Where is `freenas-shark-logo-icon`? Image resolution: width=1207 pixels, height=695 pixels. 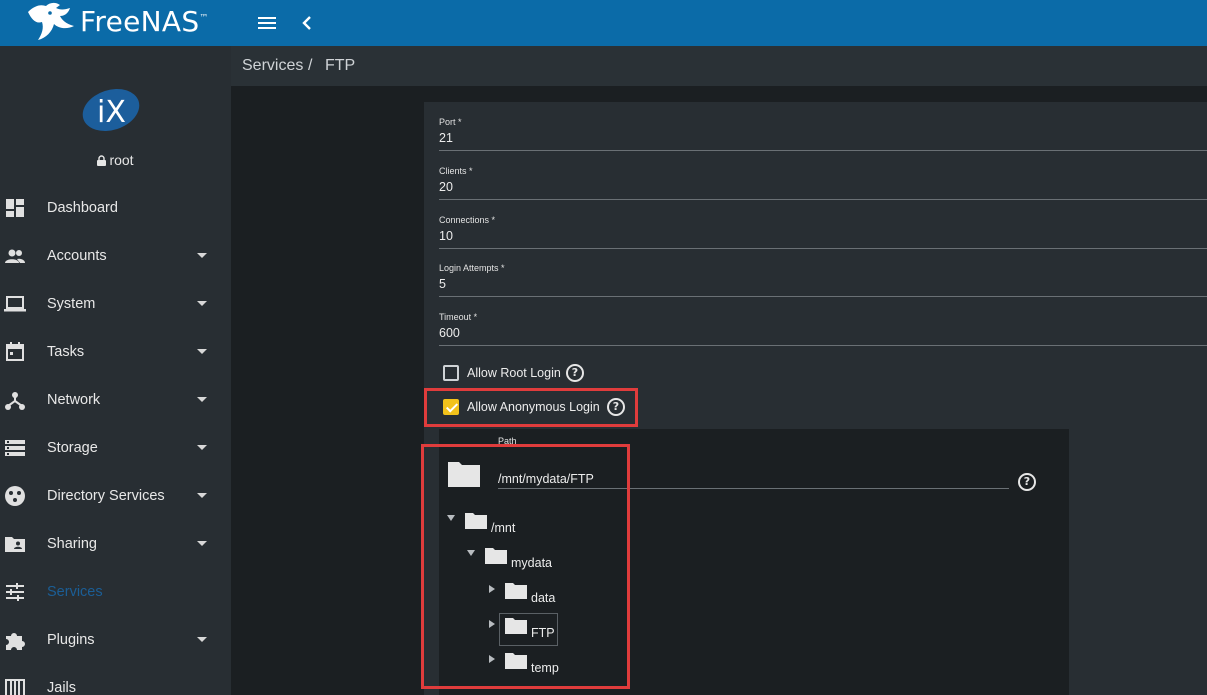 freenas-shark-logo-icon is located at coordinates (51, 21).